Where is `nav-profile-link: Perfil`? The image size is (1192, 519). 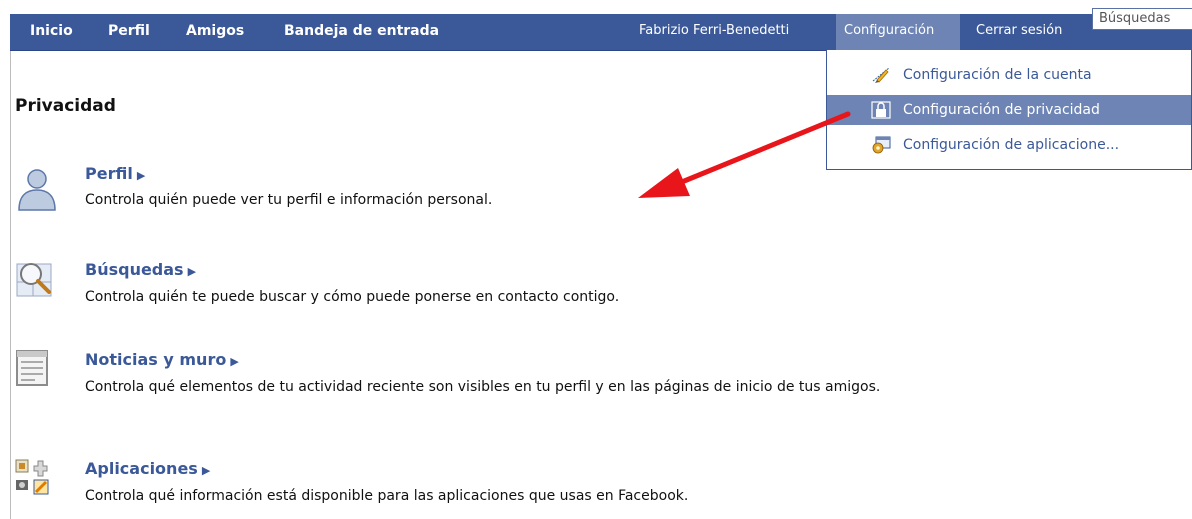 nav-profile-link: Perfil is located at coordinates (129, 32).